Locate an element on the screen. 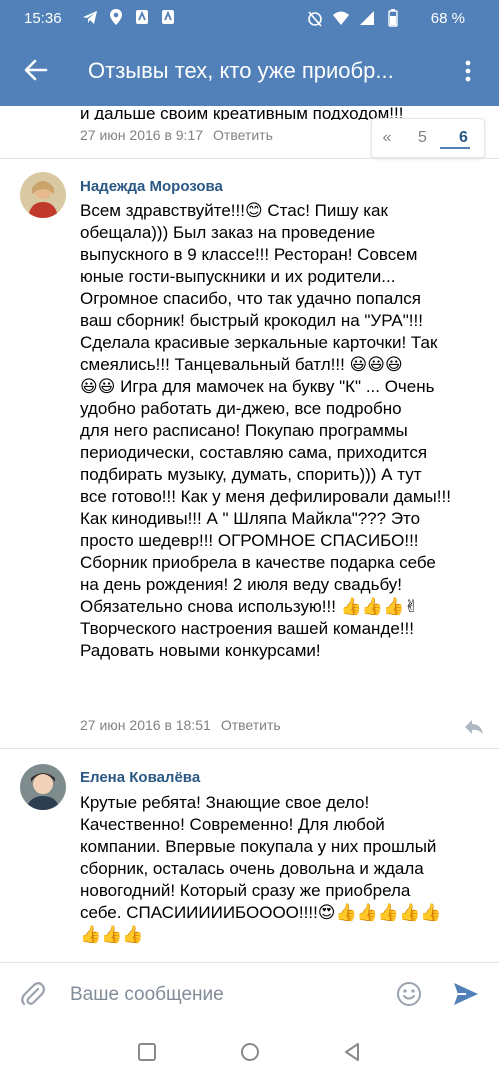 The height and width of the screenshot is (1080, 499). comment-date: 27 июн 2016 в 18:51 is located at coordinates (145, 725).